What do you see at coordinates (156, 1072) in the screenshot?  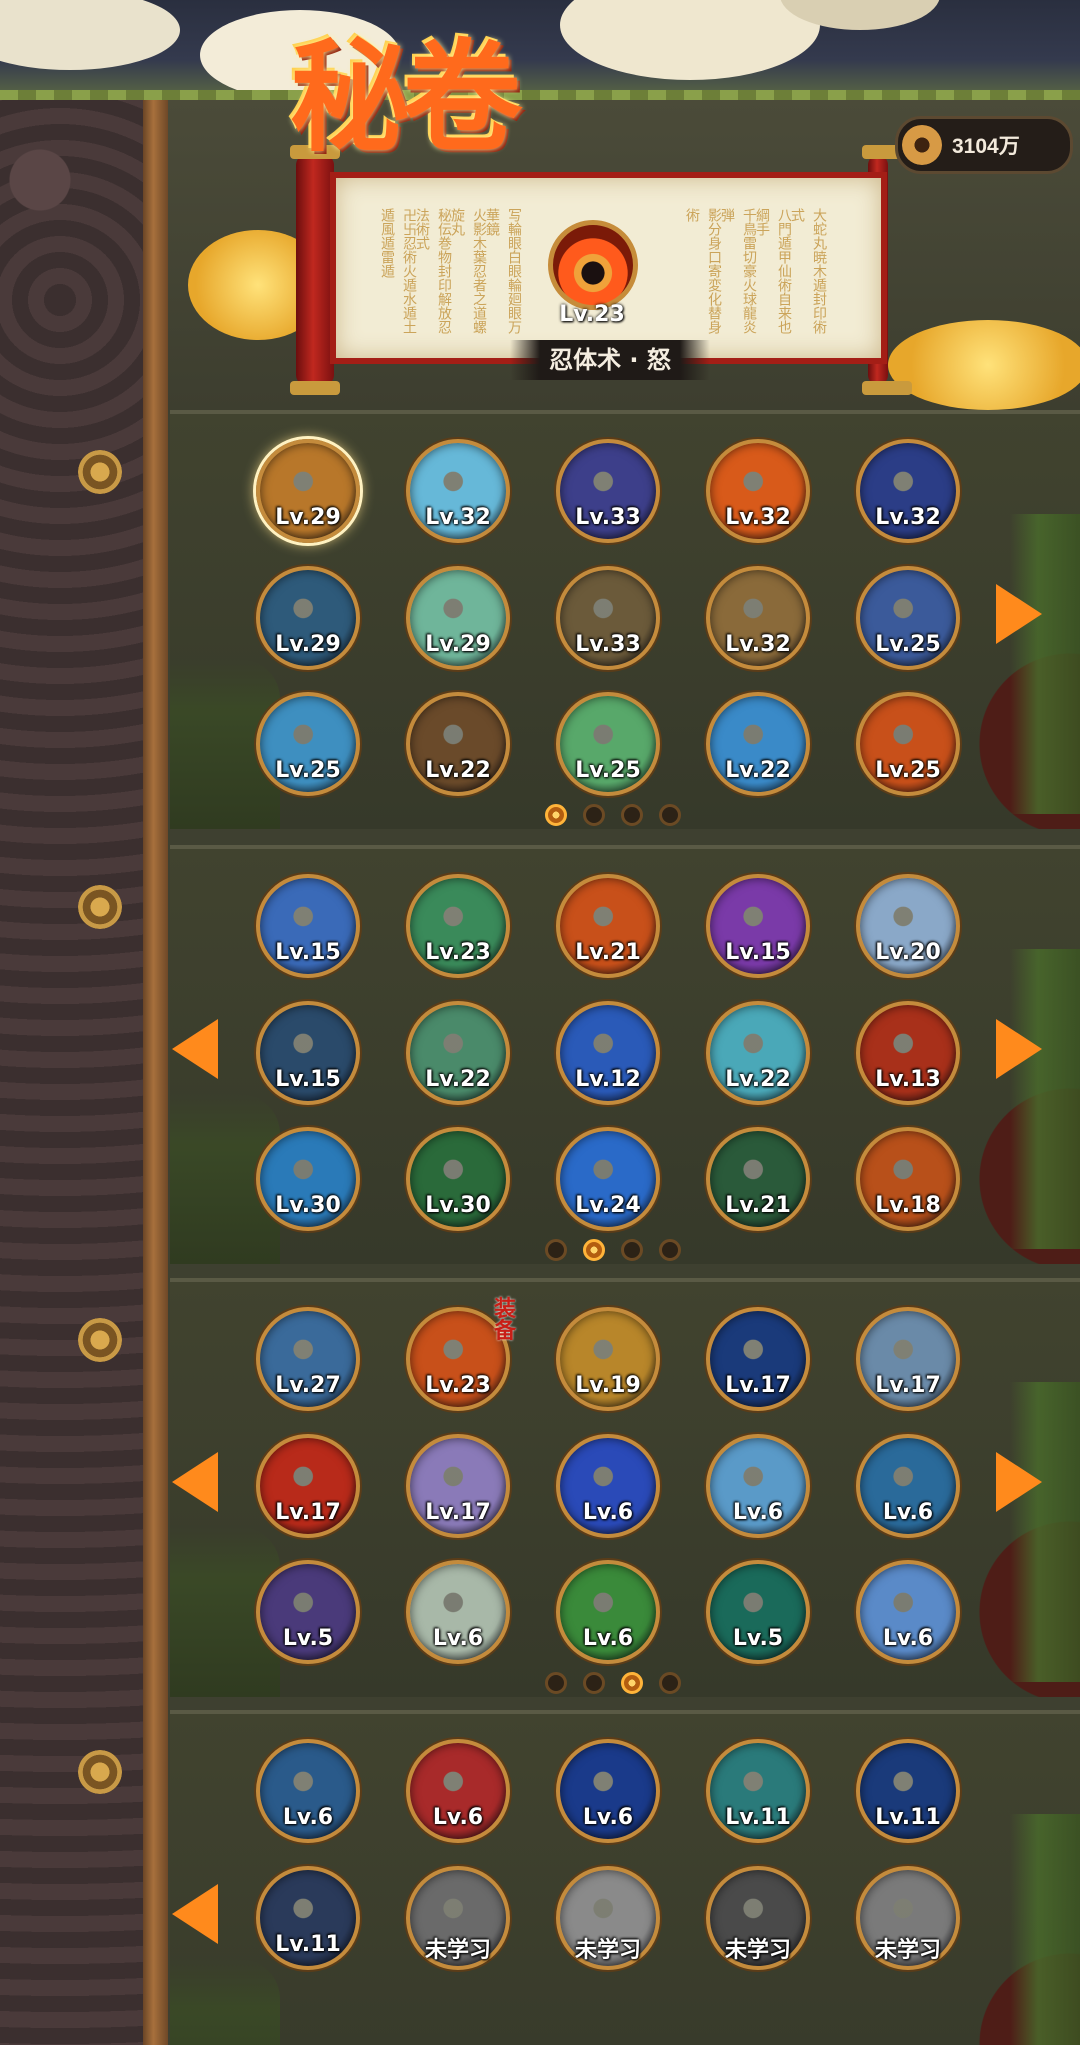 I see `wood-pillar` at bounding box center [156, 1072].